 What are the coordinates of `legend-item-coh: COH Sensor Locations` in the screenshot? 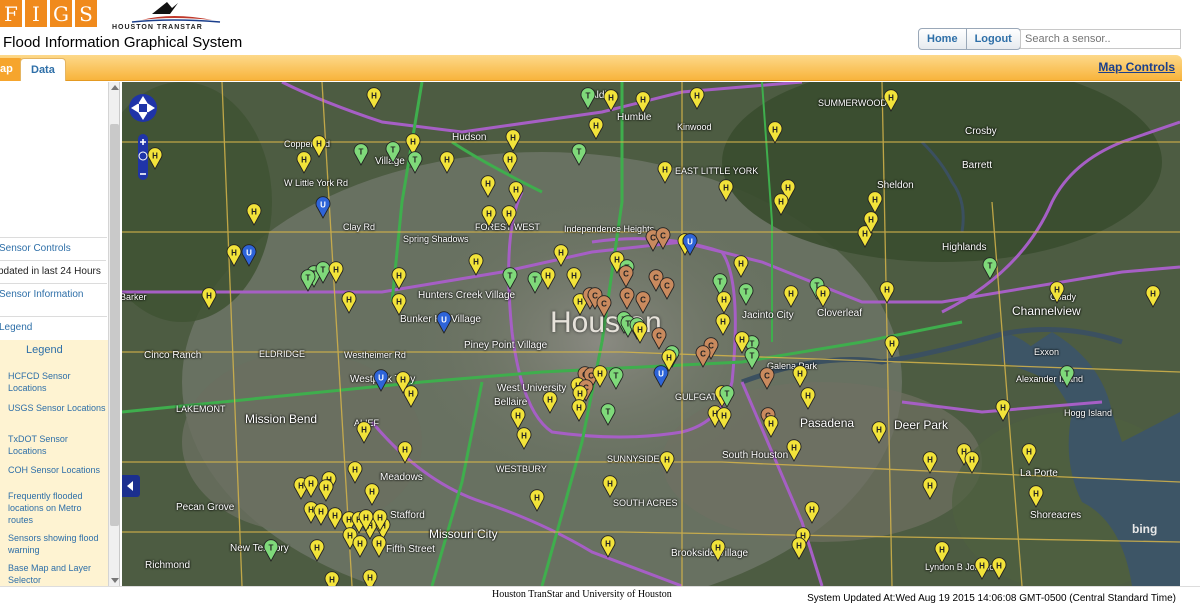 It's located at (58, 470).